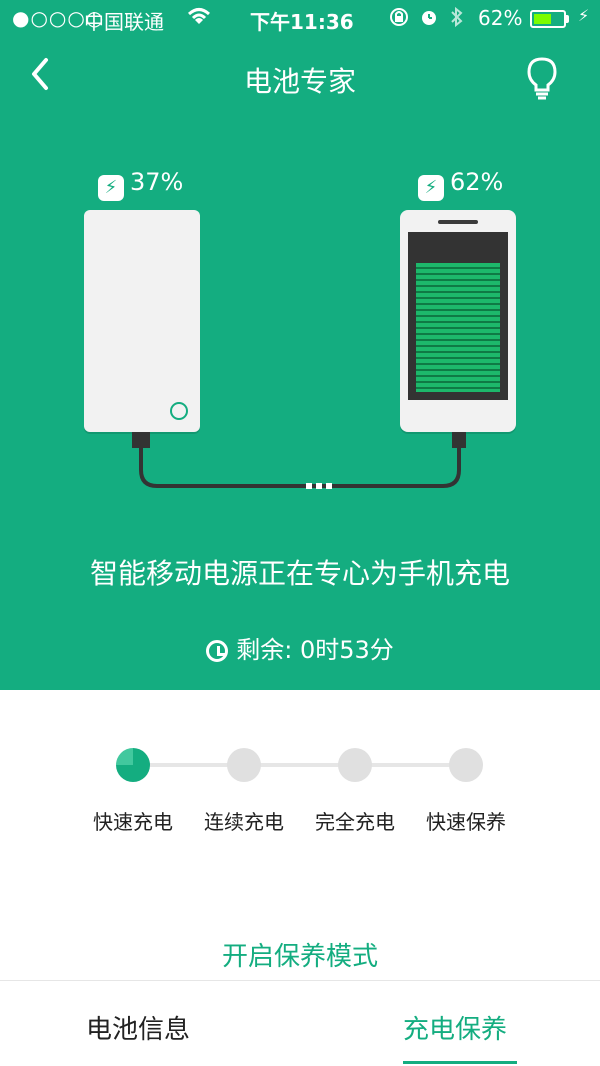  What do you see at coordinates (138, 1027) in the screenshot?
I see `tab-battery-info: 电池信息` at bounding box center [138, 1027].